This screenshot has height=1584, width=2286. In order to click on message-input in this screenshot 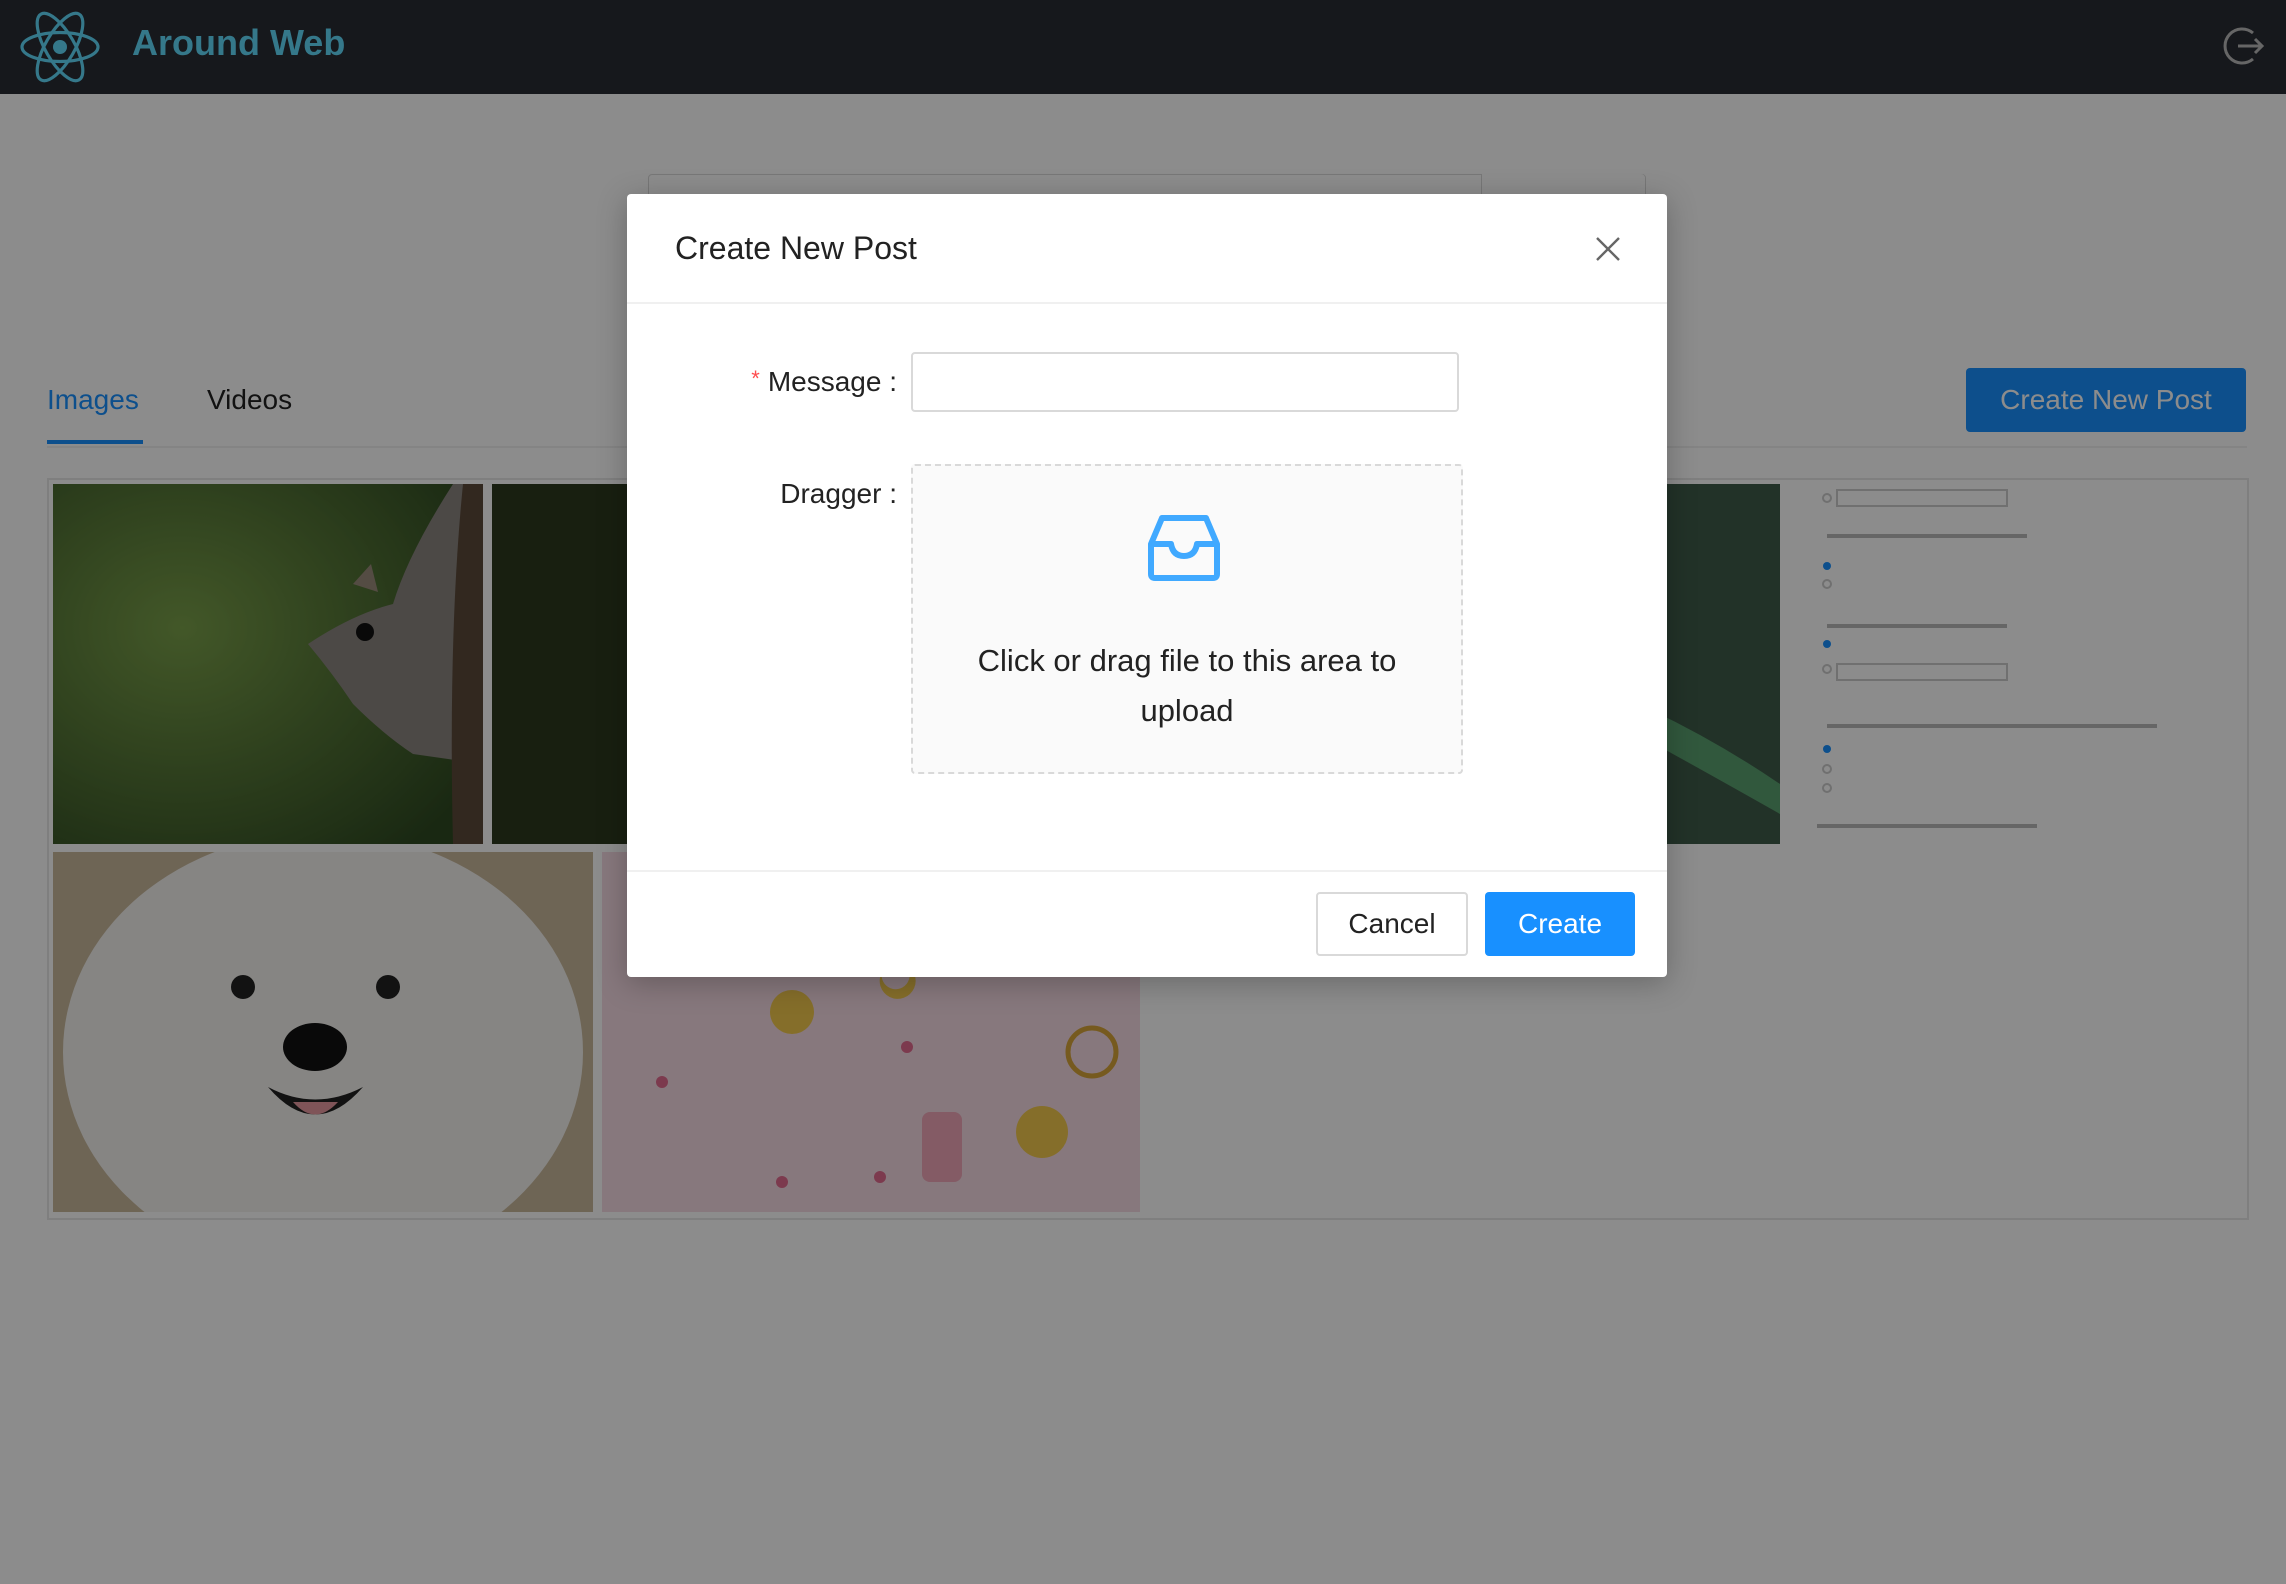, I will do `click(1185, 382)`.